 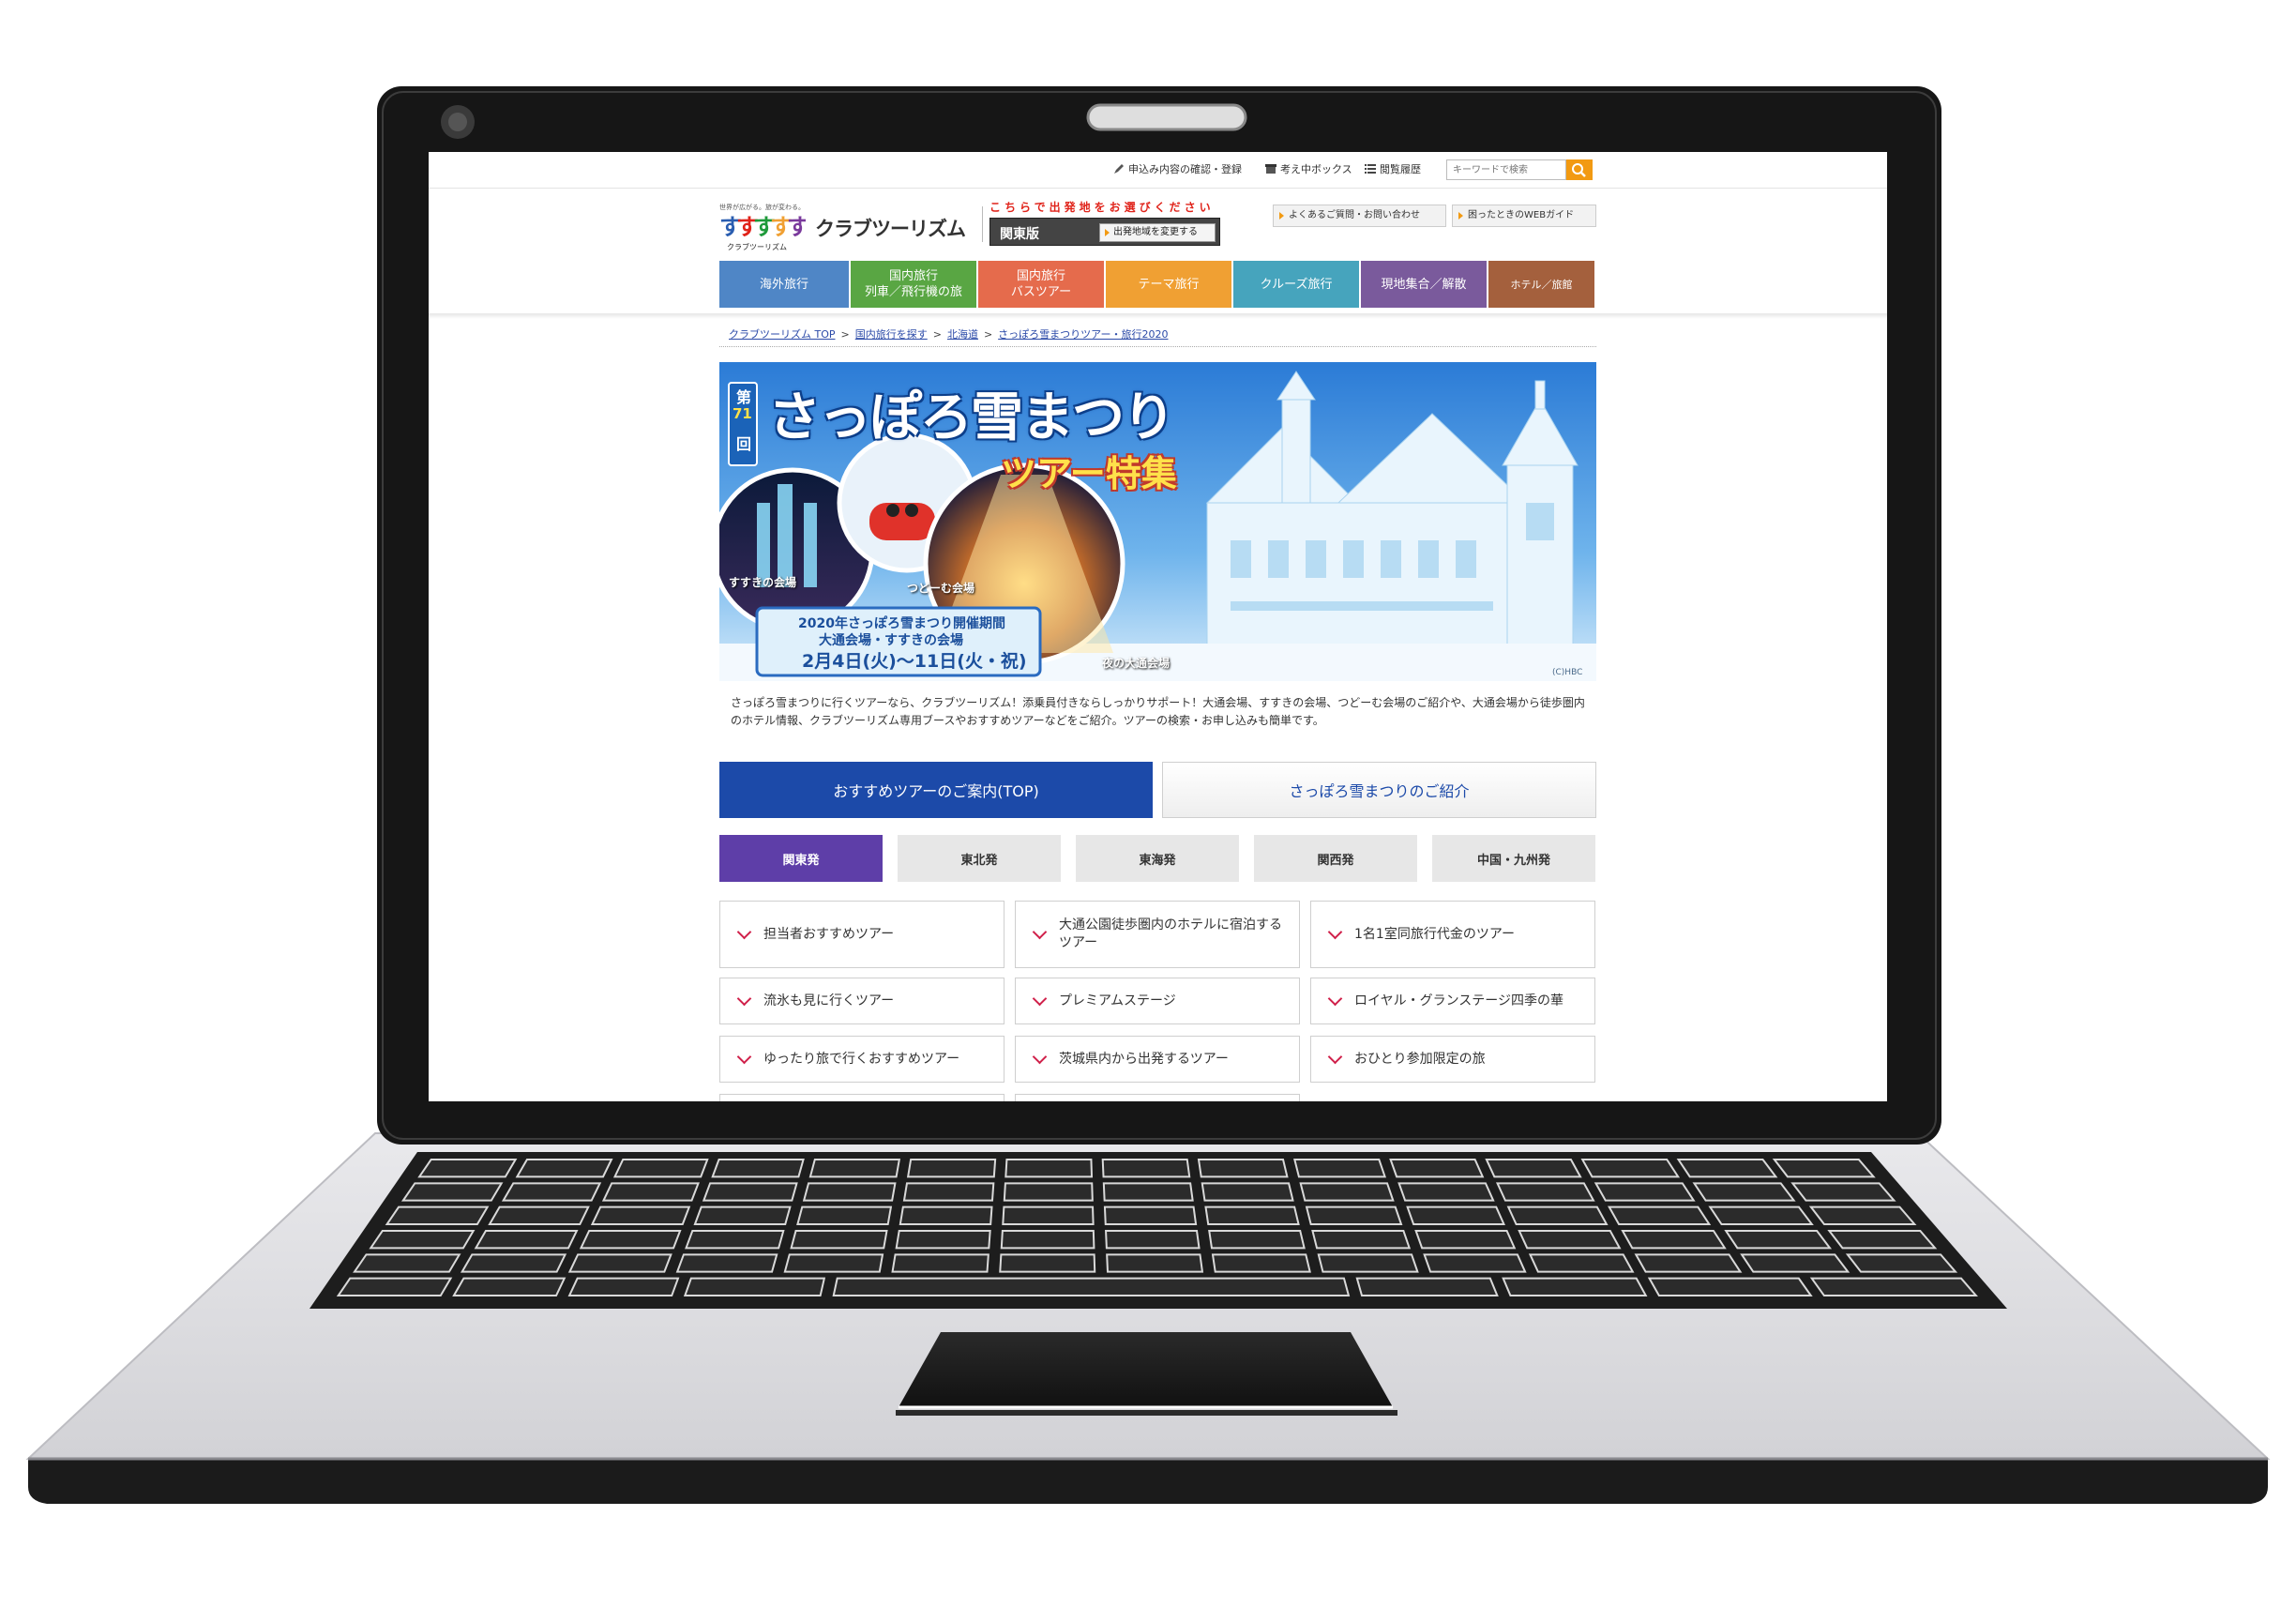 I want to click on nav-item-7: ホテル／旅館, so click(x=1541, y=284).